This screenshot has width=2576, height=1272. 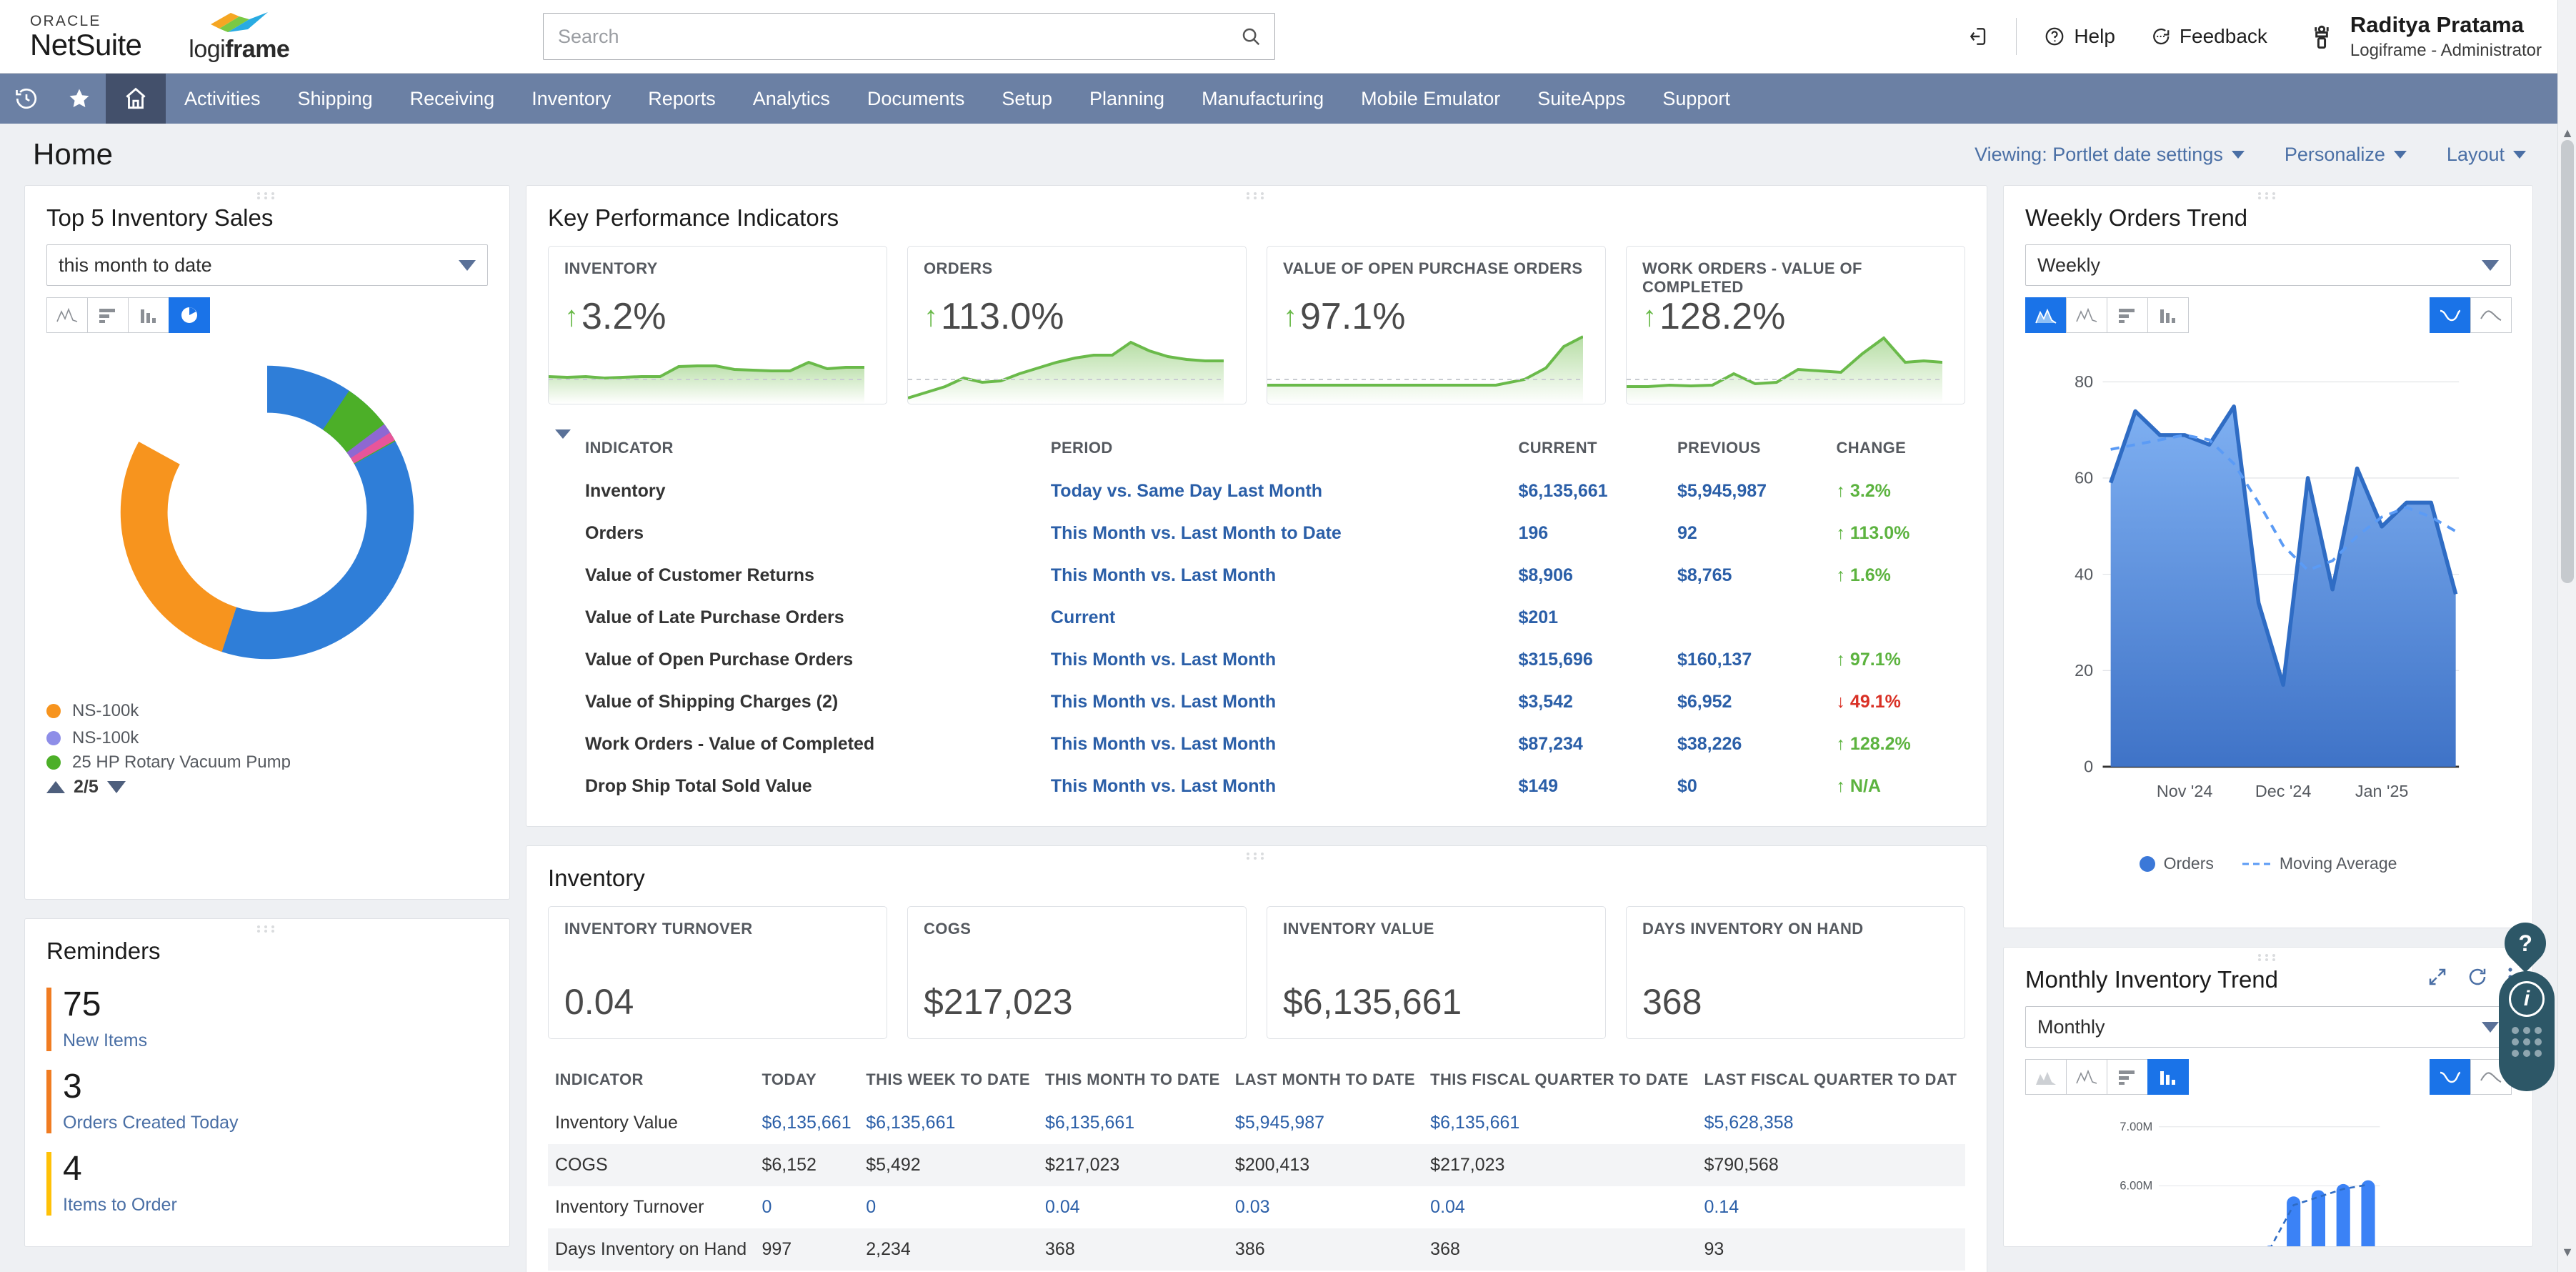 I want to click on inventory-kpi-card: DAYS INVENTORY ON HAND 368, so click(x=1796, y=973).